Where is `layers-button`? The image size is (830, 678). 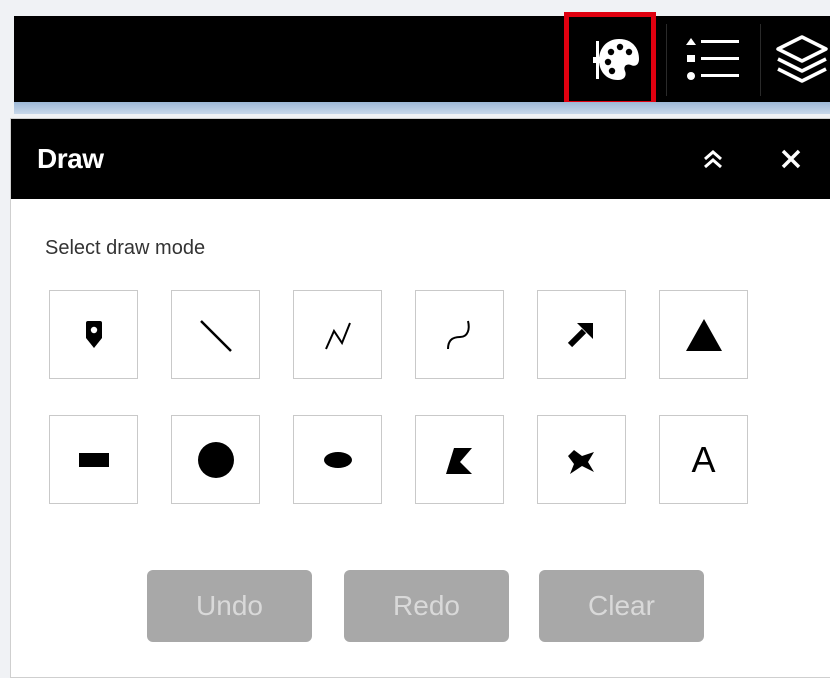 layers-button is located at coordinates (798, 59).